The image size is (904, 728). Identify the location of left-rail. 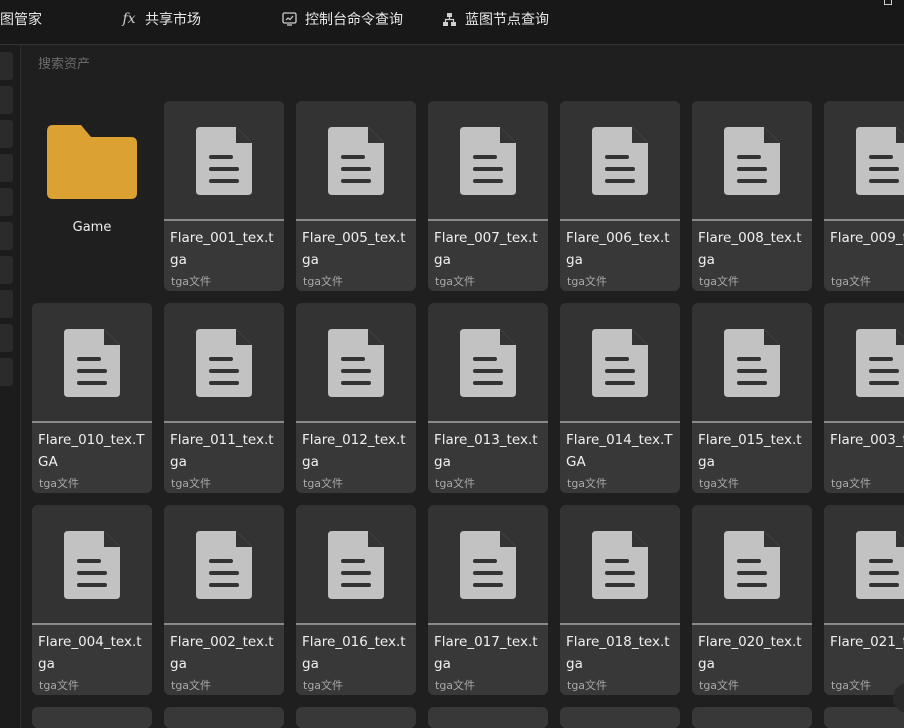
(10, 386).